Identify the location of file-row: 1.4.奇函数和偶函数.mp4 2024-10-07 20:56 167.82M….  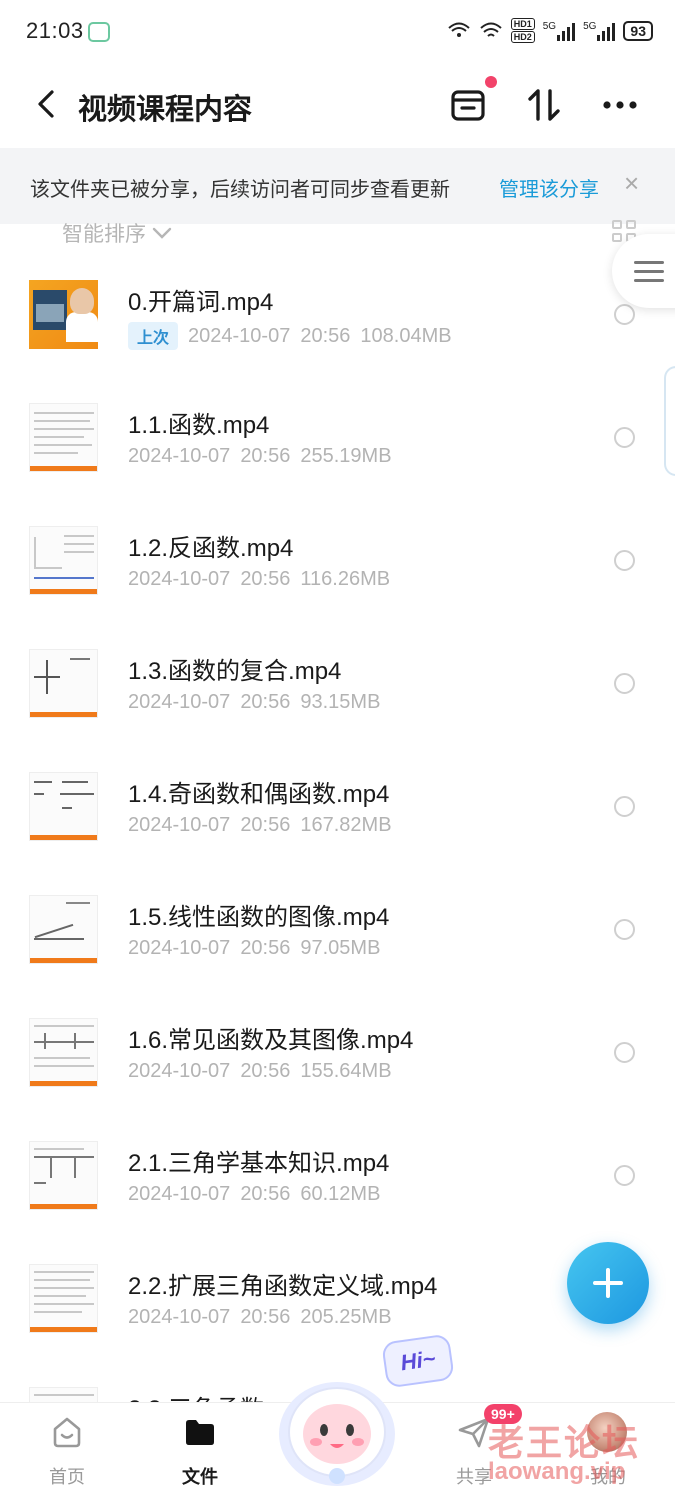
(337, 805).